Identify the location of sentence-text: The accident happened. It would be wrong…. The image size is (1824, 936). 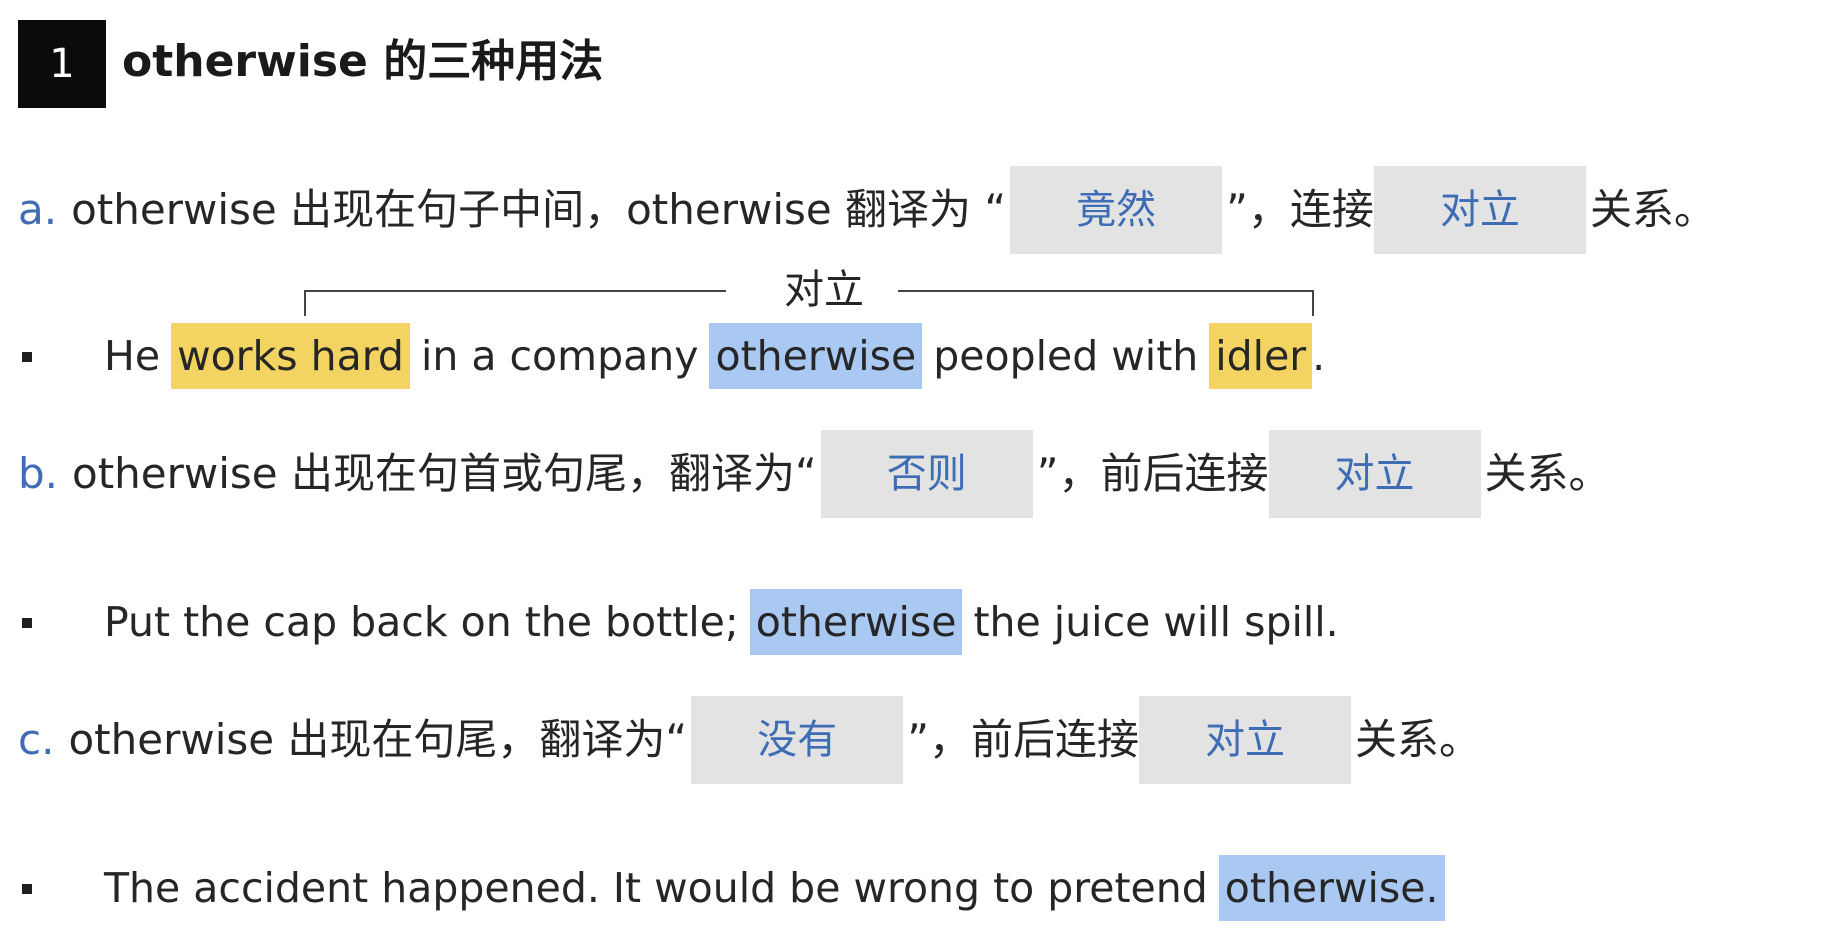
(656, 888).